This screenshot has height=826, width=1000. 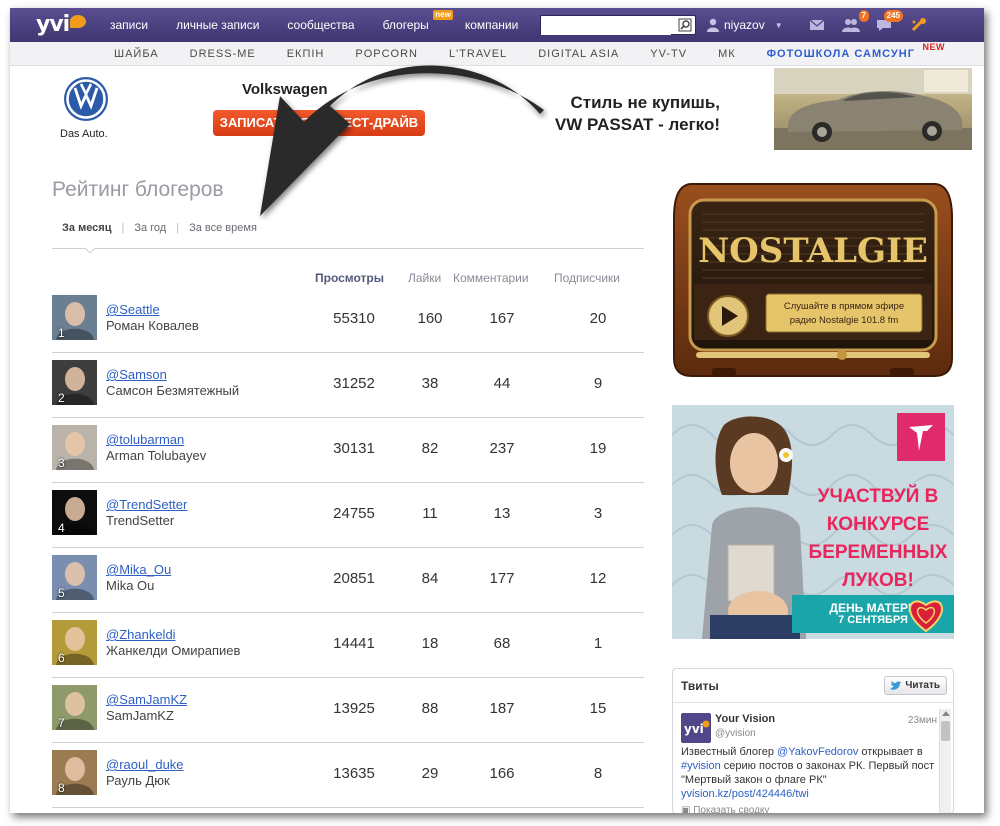 I want to click on column-likes: Лайки, so click(x=424, y=278).